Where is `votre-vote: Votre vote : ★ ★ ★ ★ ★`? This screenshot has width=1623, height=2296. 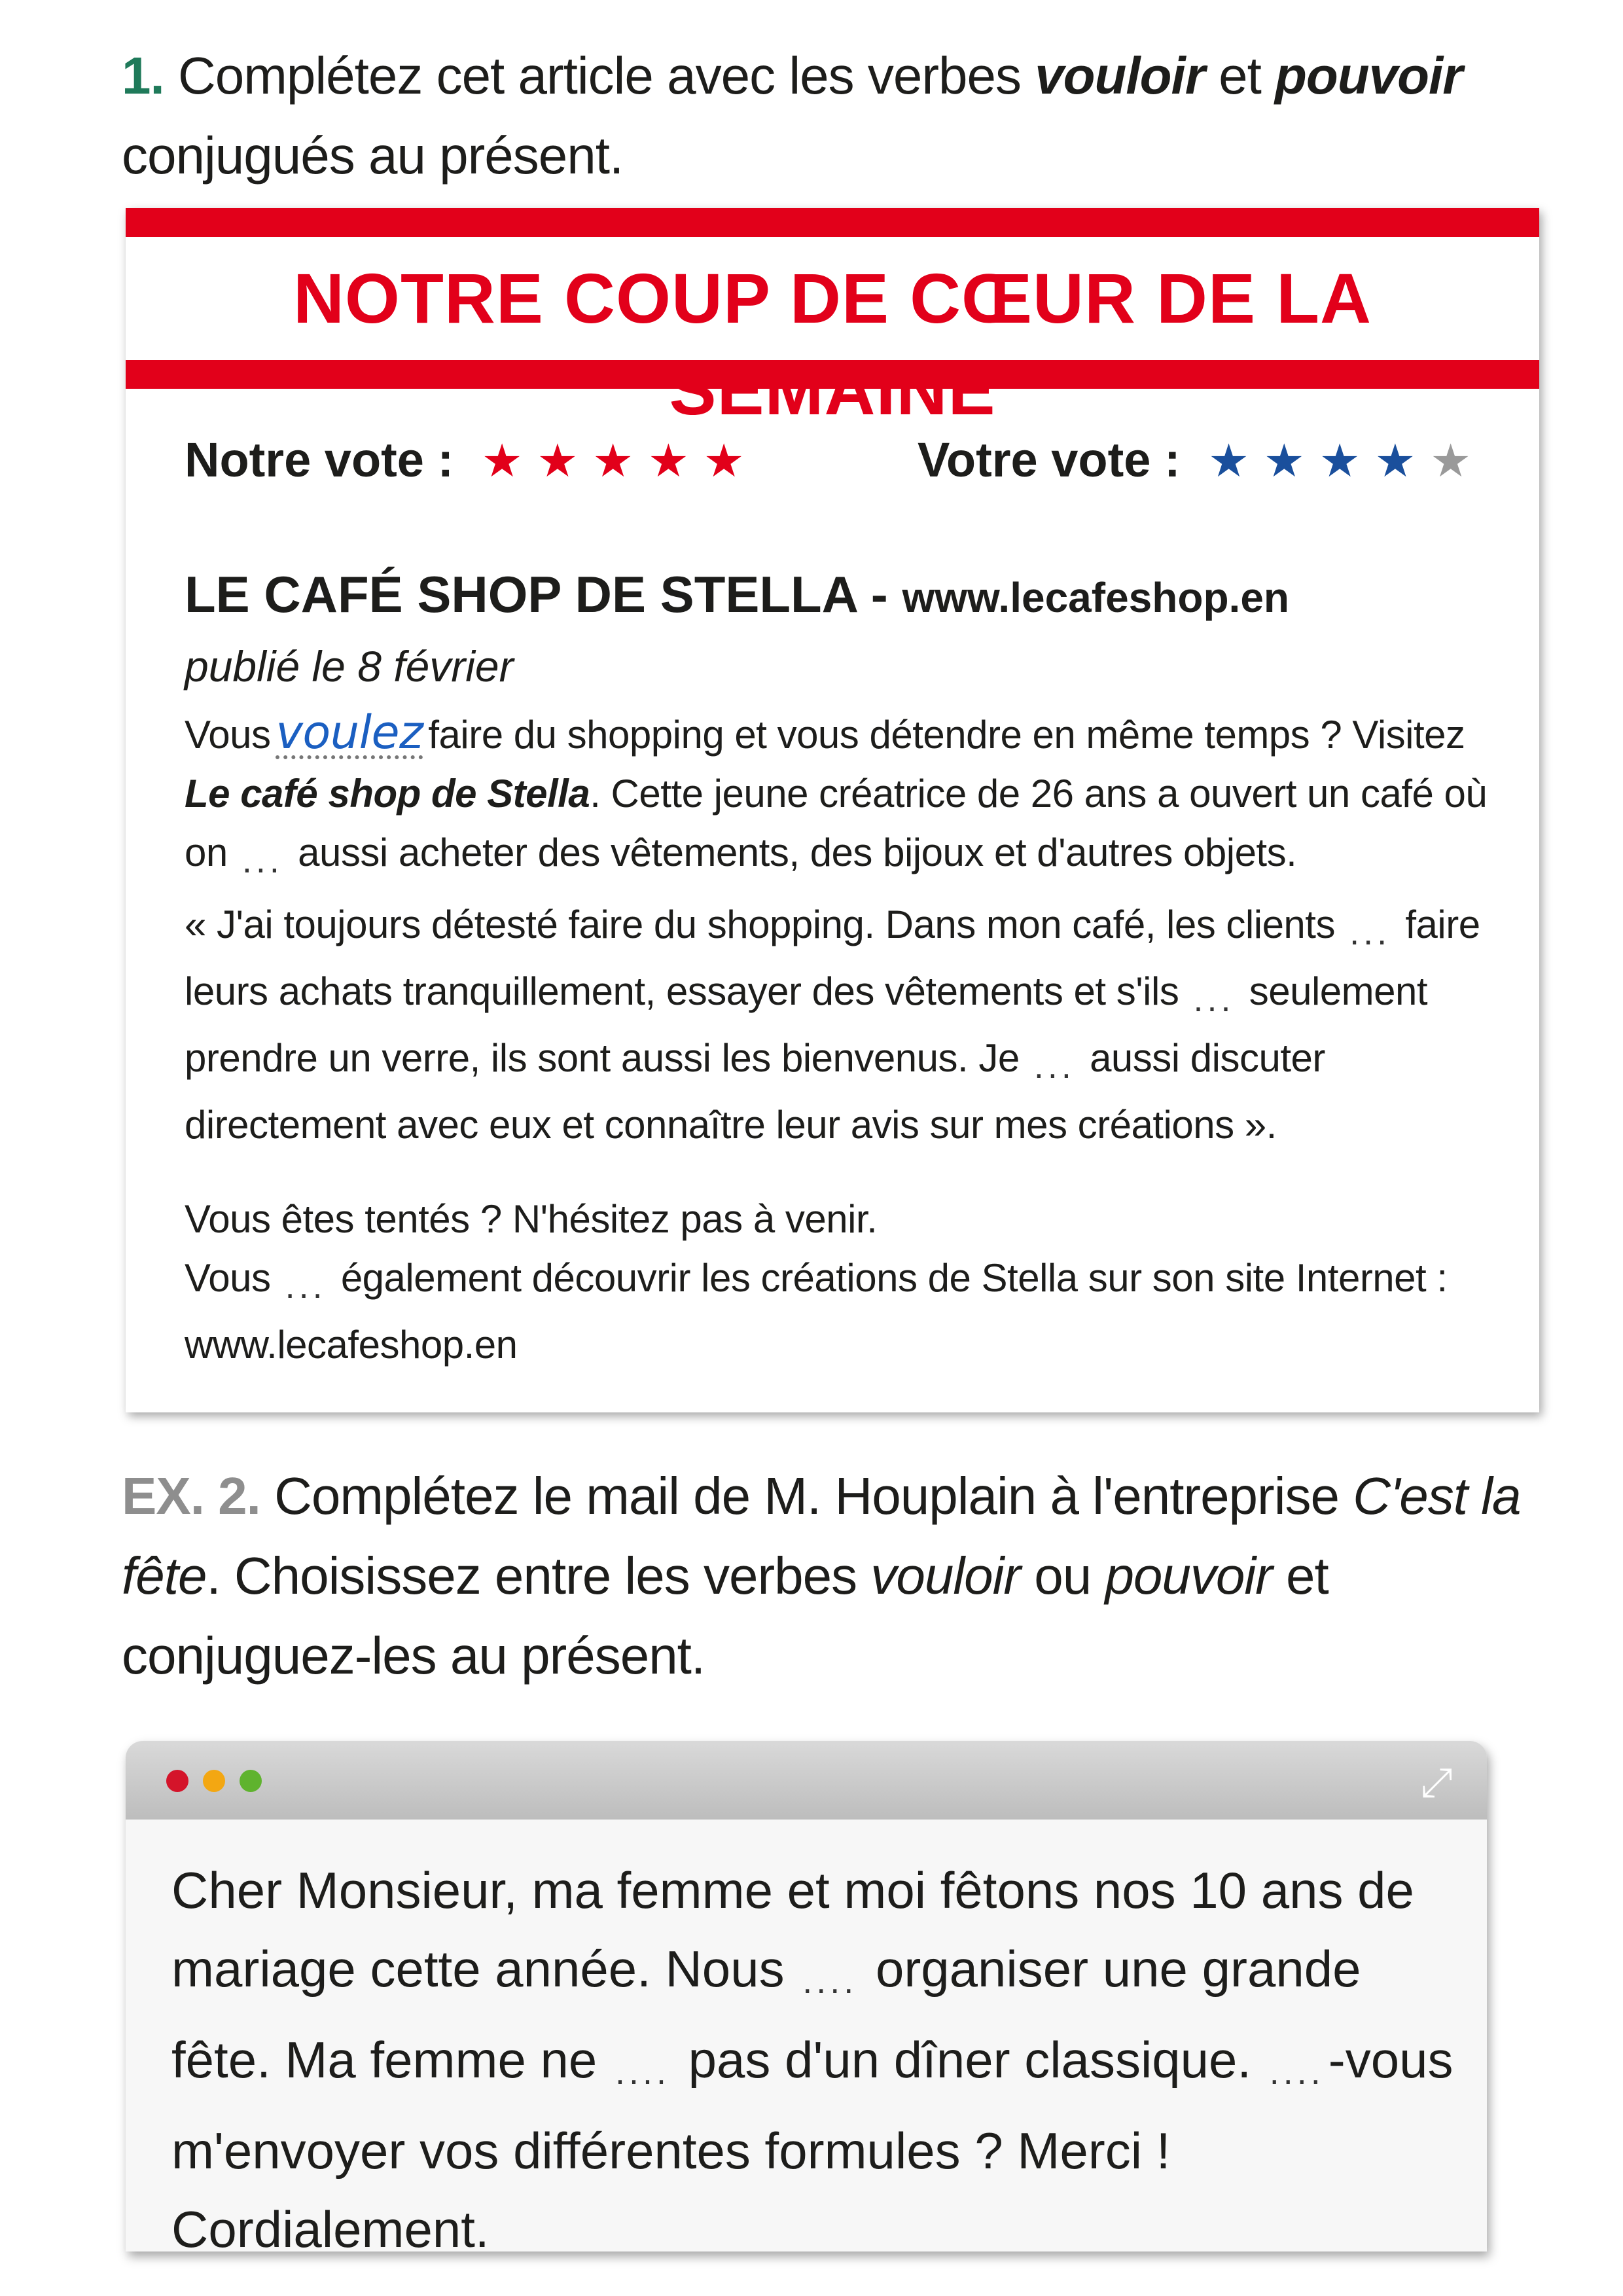 votre-vote: Votre vote : ★ ★ ★ ★ ★ is located at coordinates (1194, 460).